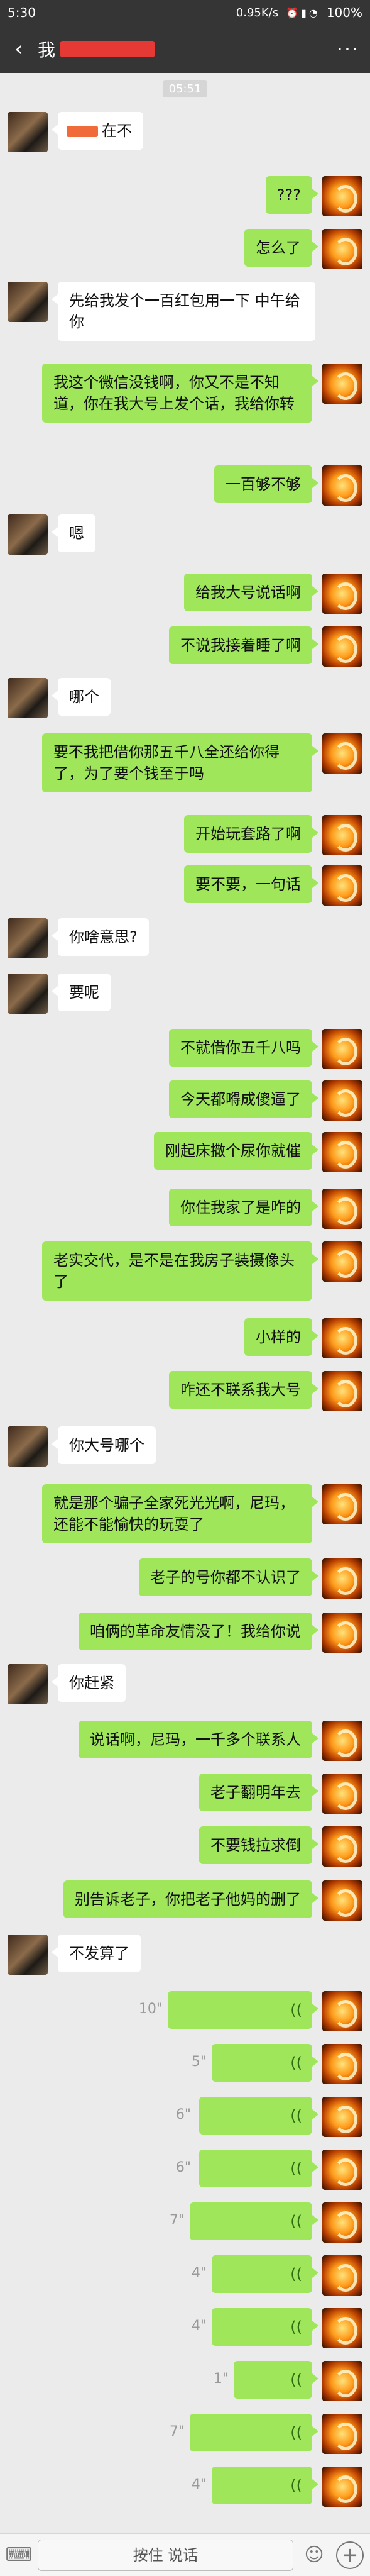  I want to click on received-message: 在不, so click(97, 131).